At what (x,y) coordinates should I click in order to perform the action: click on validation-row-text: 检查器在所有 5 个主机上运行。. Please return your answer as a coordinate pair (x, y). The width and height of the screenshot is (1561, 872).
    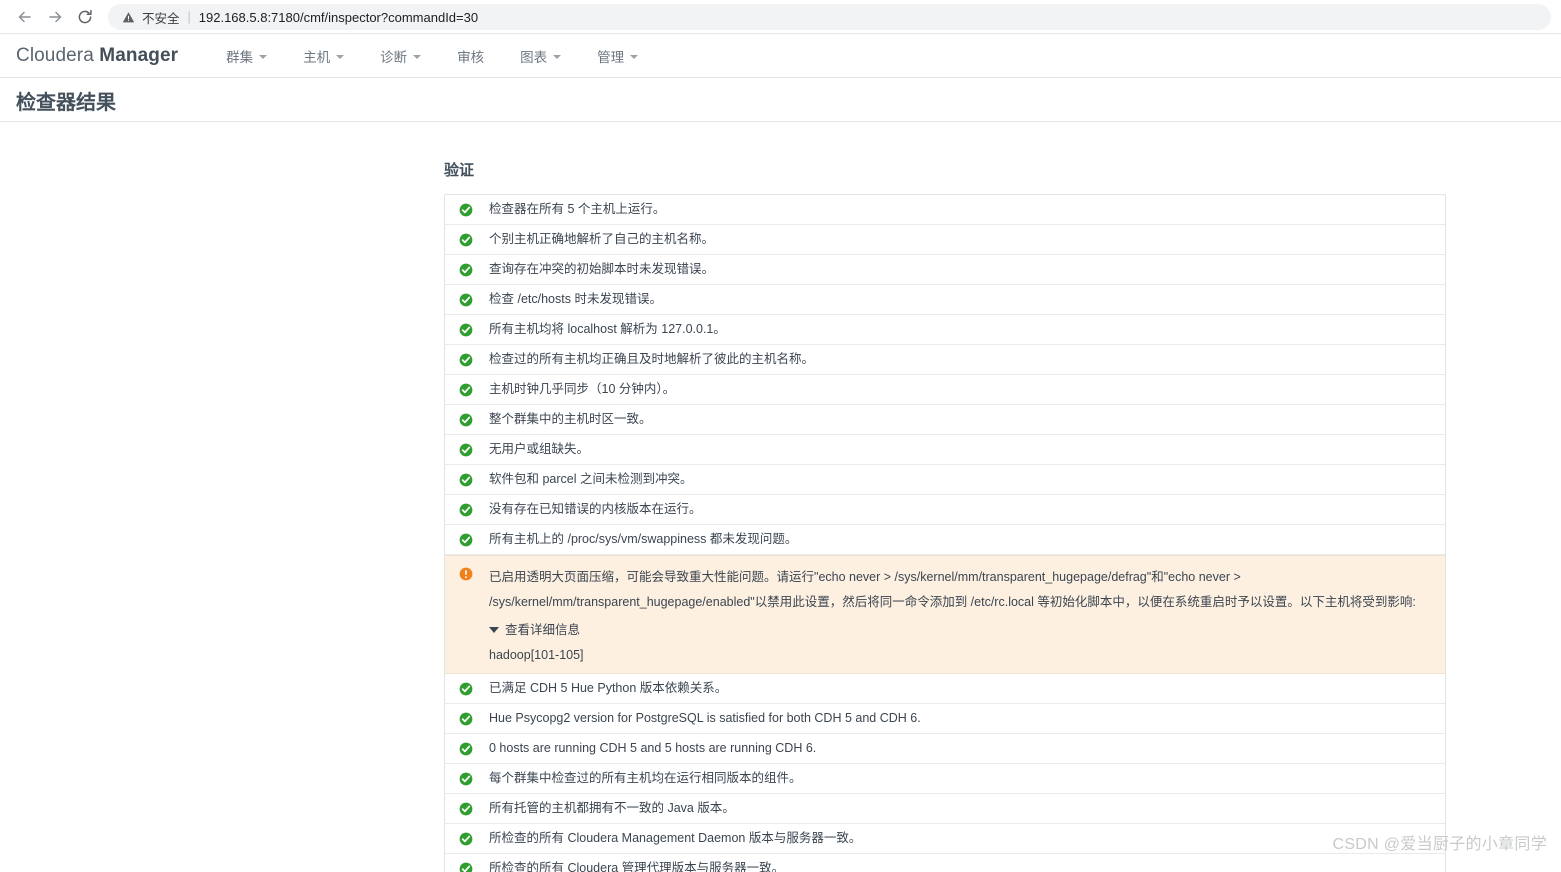
    Looking at the image, I should click on (577, 209).